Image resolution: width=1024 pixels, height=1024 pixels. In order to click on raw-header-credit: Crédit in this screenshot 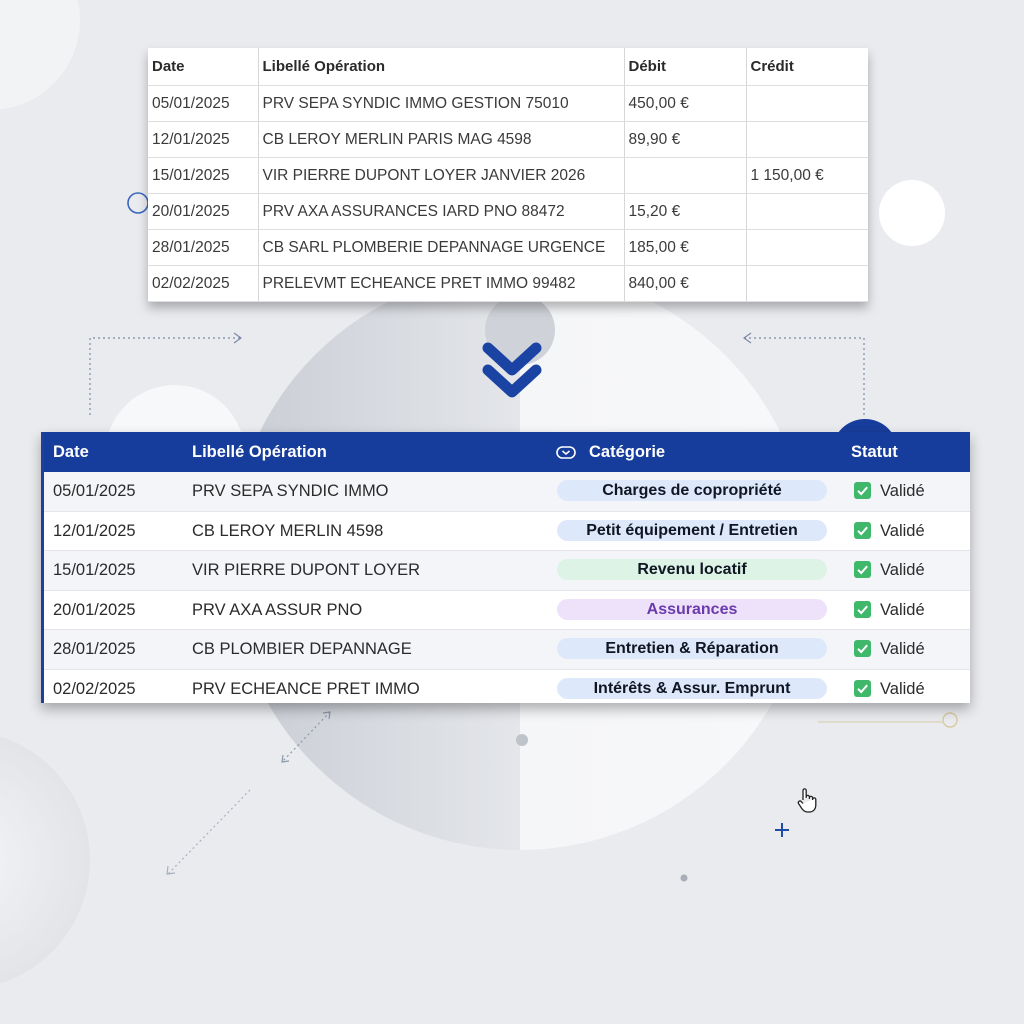, I will do `click(807, 67)`.